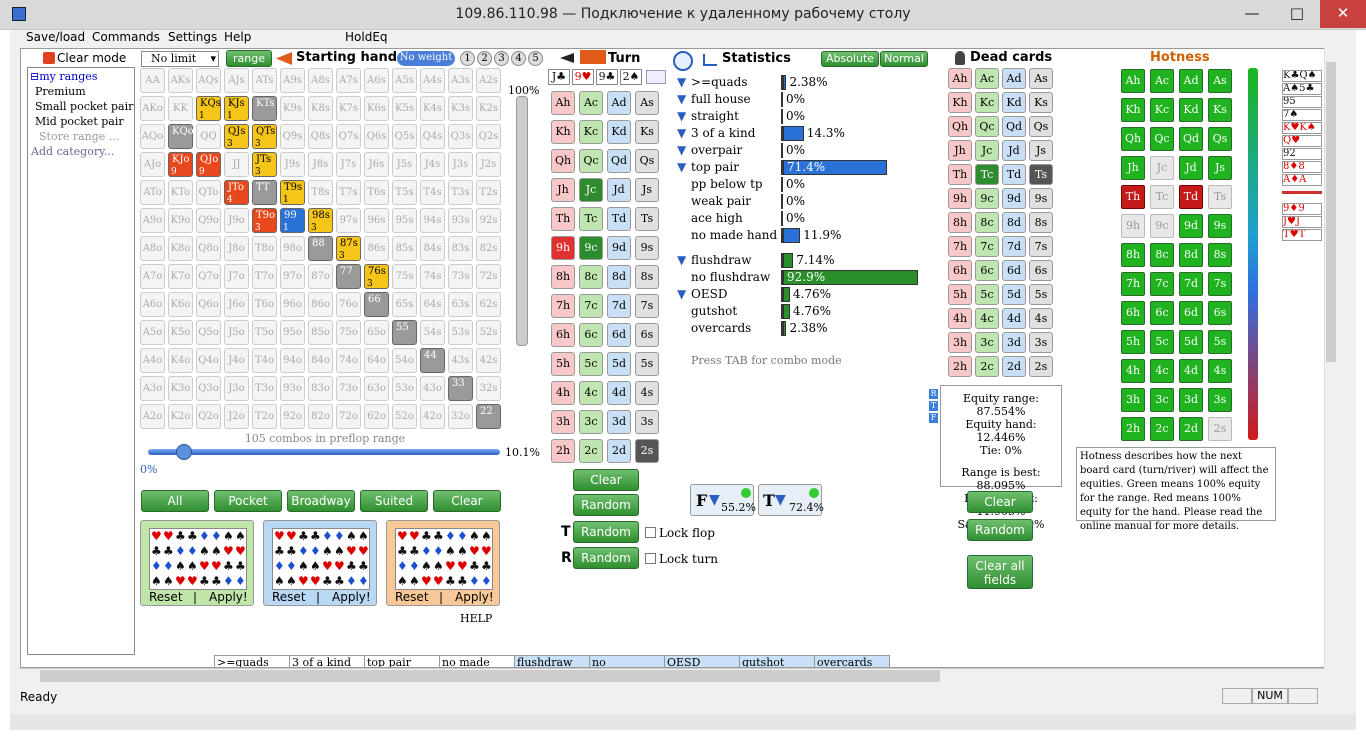 Image resolution: width=1366 pixels, height=738 pixels. Describe the element at coordinates (1302, 141) in the screenshot. I see `side-hand-6: Q♥` at that location.